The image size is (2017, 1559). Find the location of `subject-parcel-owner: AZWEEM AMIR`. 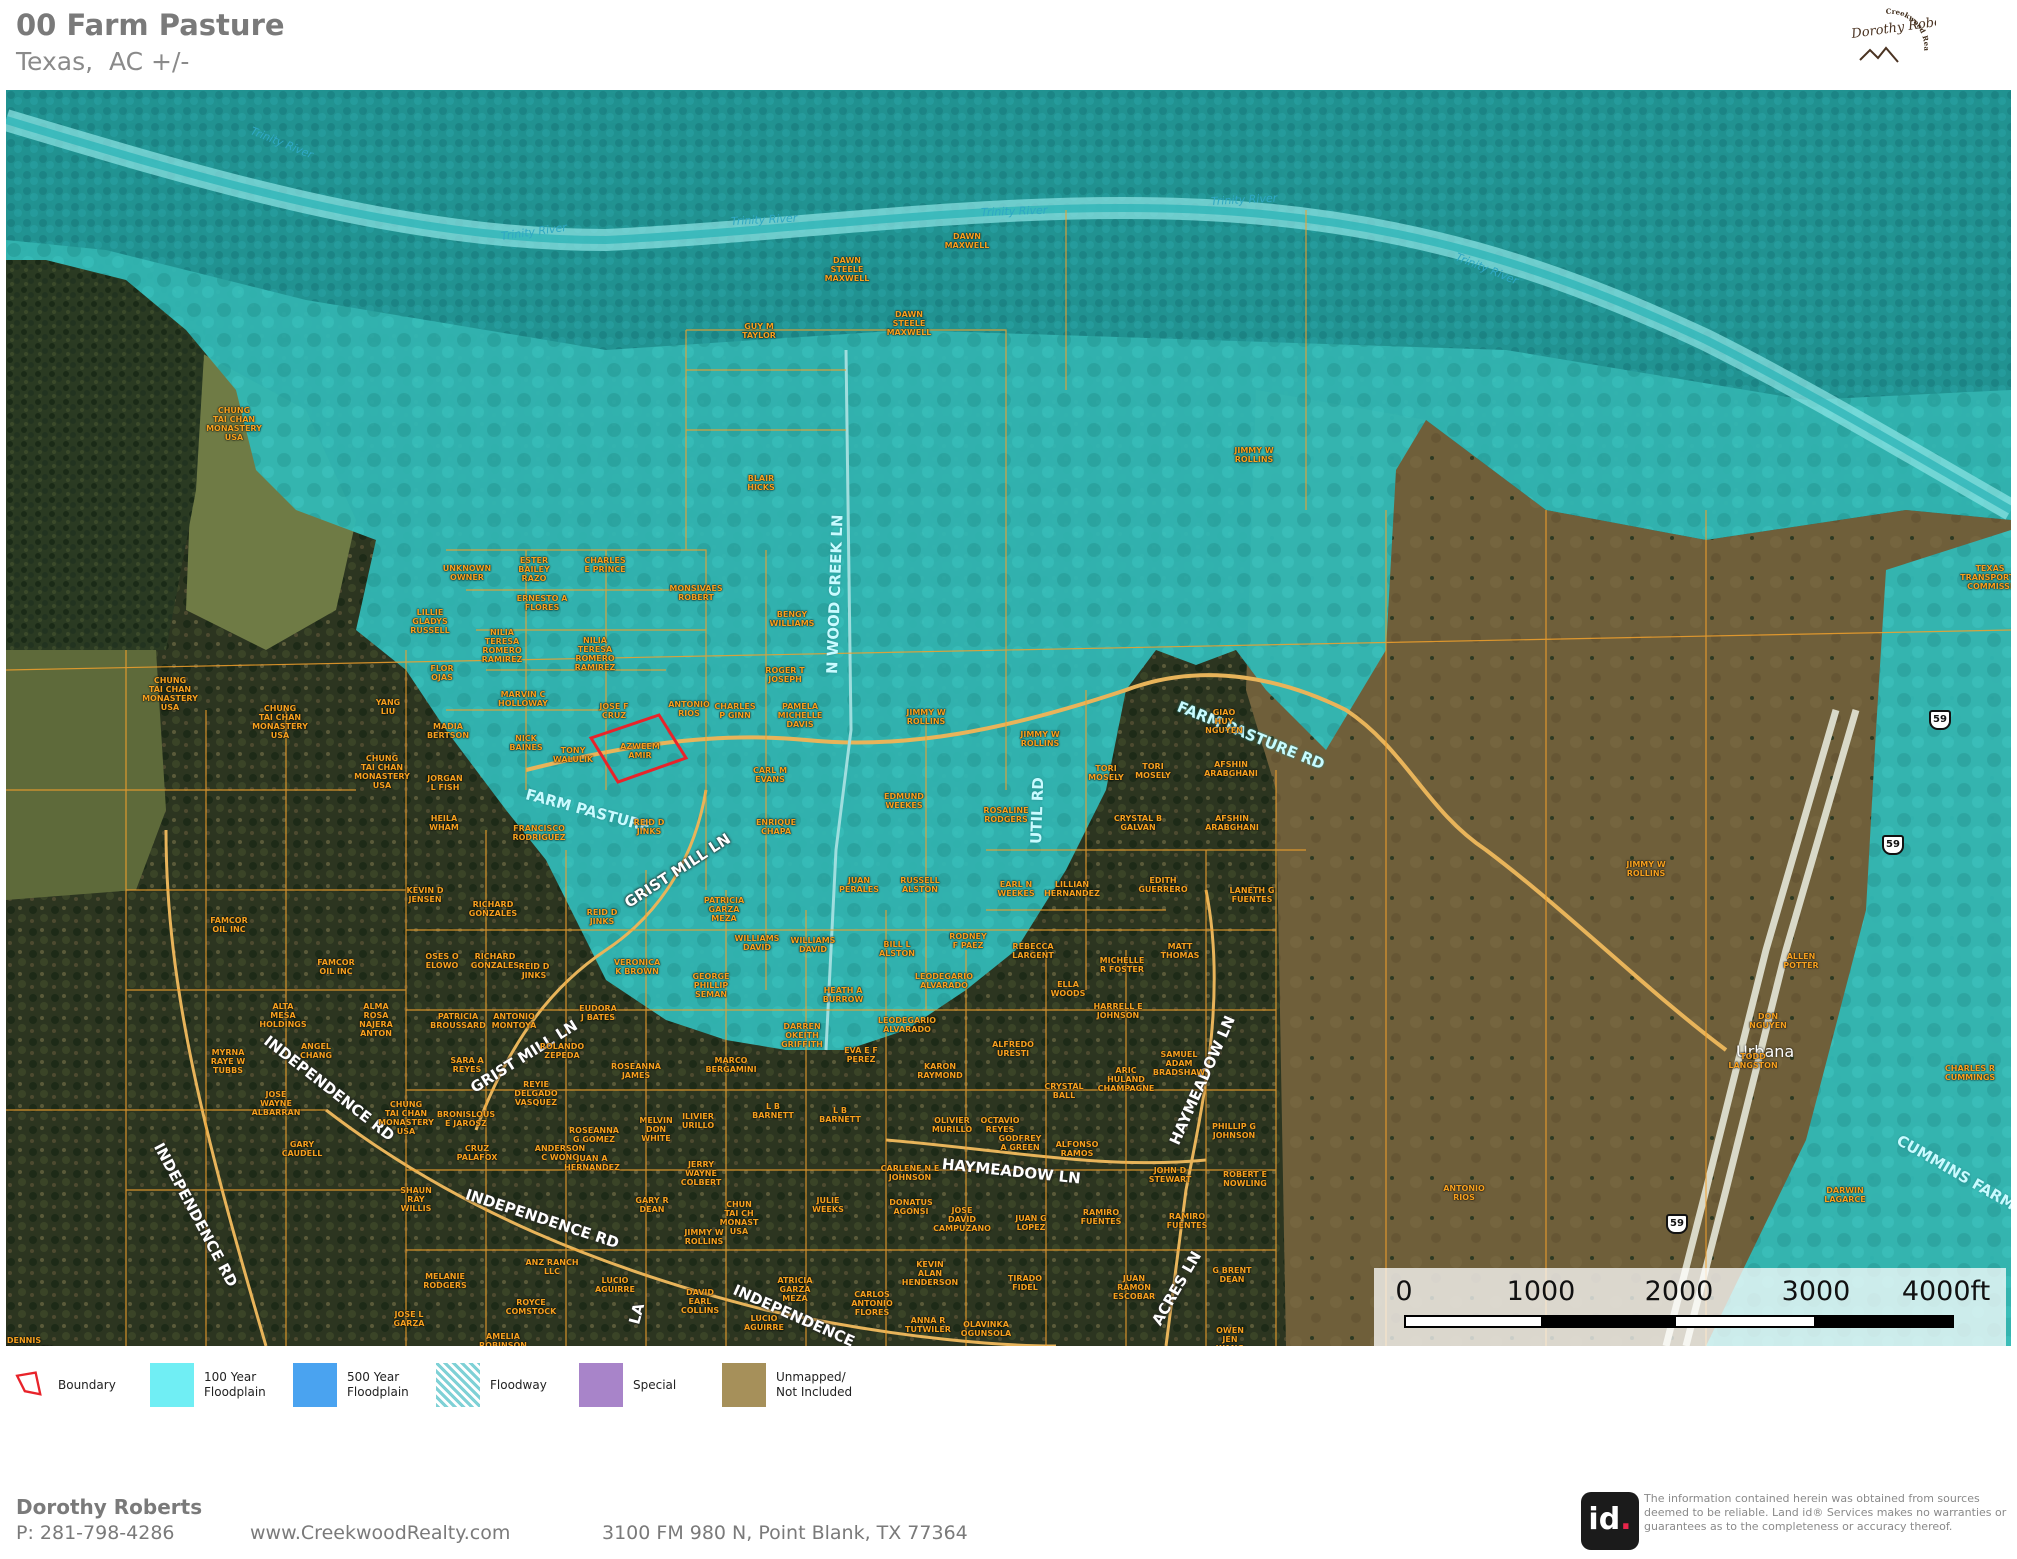

subject-parcel-owner: AZWEEM AMIR is located at coordinates (640, 751).